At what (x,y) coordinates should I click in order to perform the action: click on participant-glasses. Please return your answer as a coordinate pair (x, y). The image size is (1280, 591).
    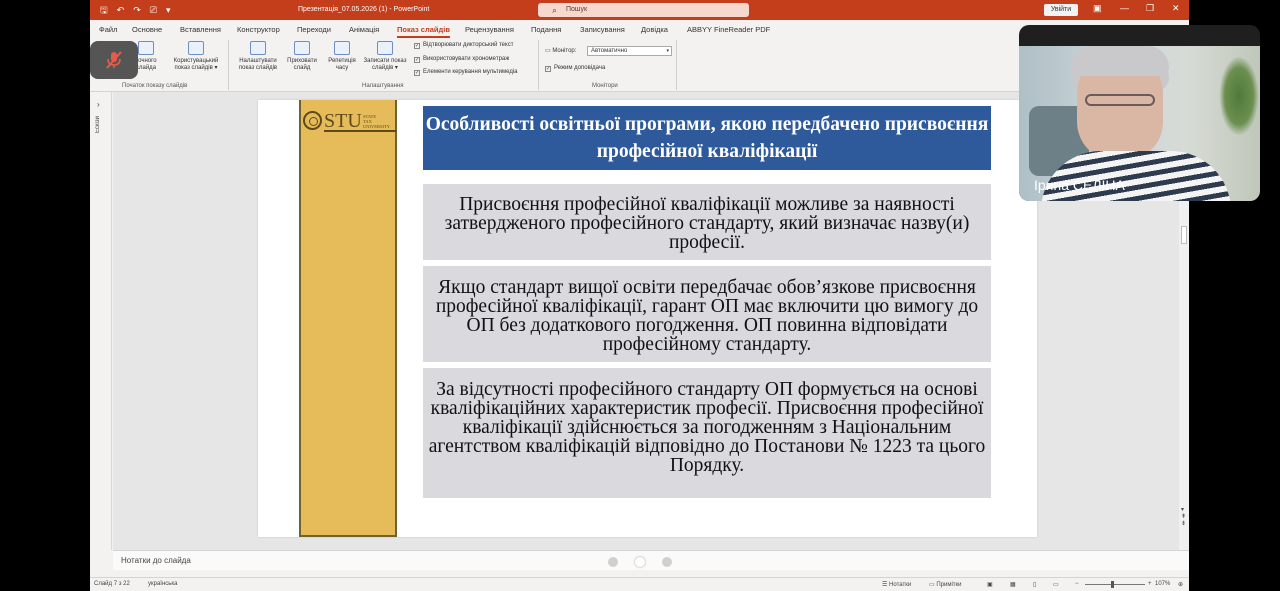
    Looking at the image, I should click on (1120, 100).